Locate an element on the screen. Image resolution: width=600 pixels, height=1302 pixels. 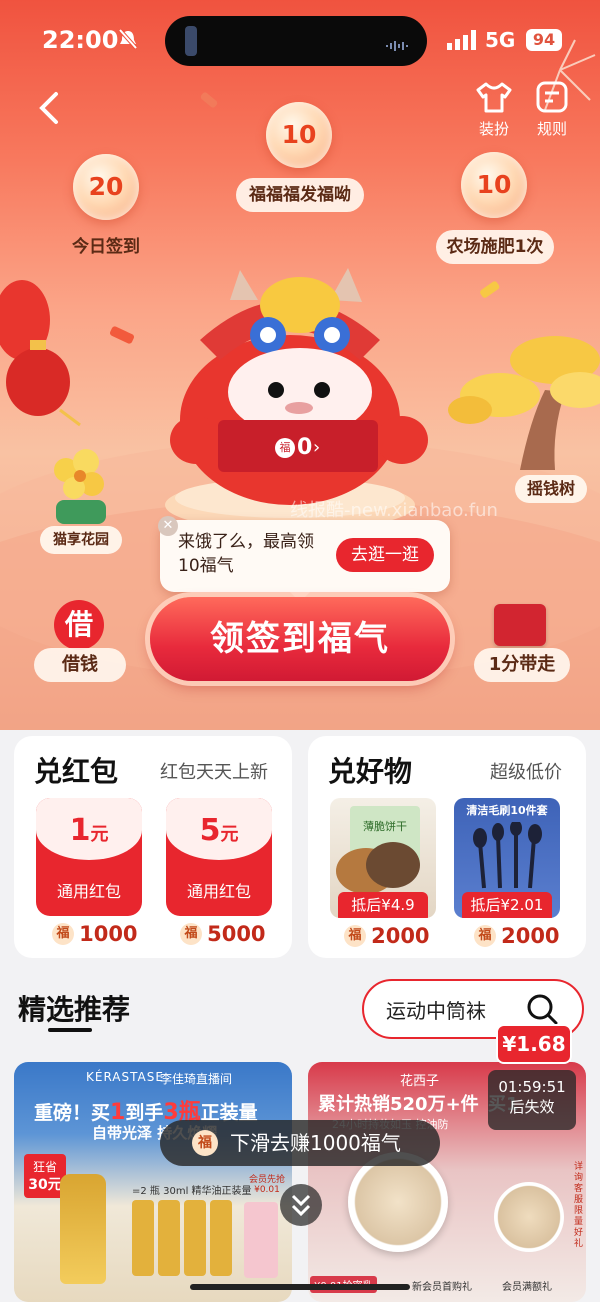
goods-item-biscuit: 薄脆饼干 抵后¥4.9 is located at coordinates (383, 858).